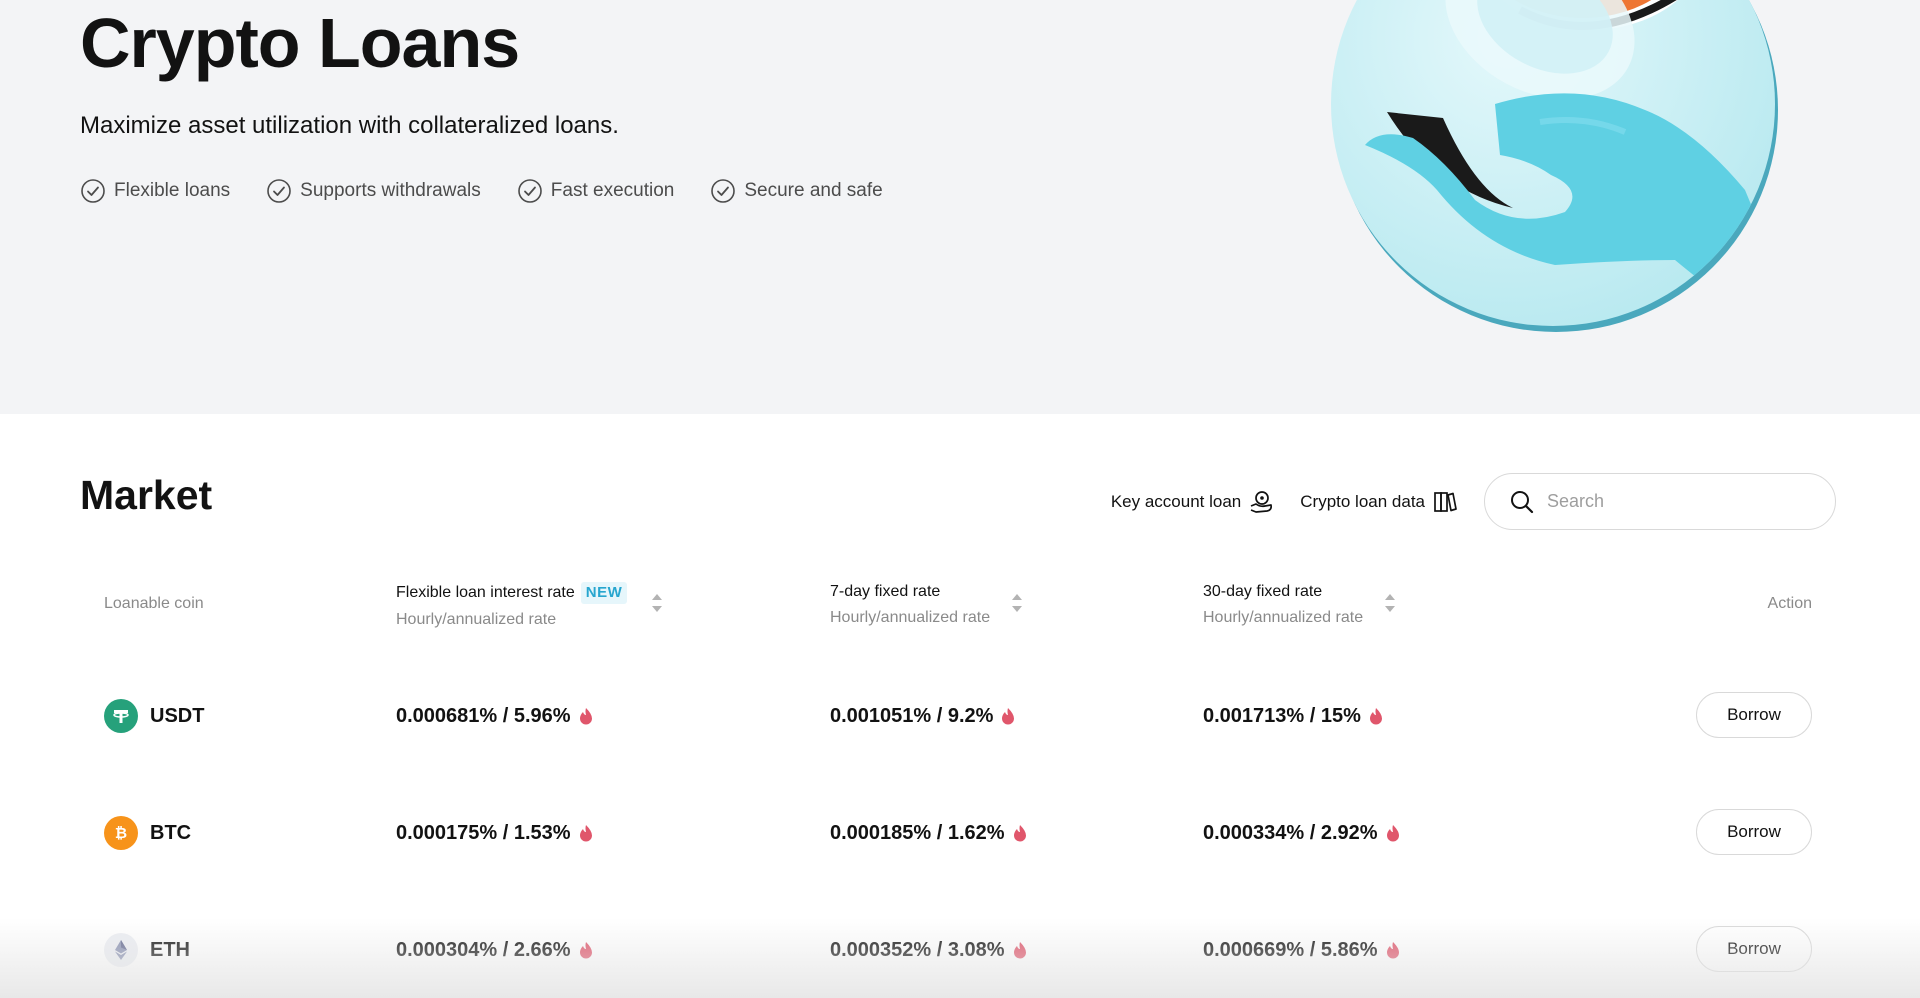 The width and height of the screenshot is (1920, 998). I want to click on key-account-loan-label: Key account loan, so click(1176, 501).